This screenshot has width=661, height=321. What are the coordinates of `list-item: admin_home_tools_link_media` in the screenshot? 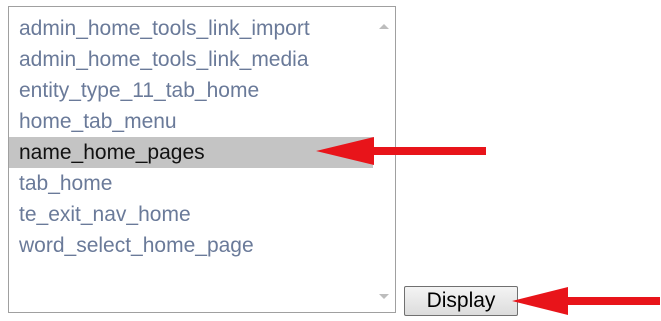 It's located at (191, 59).